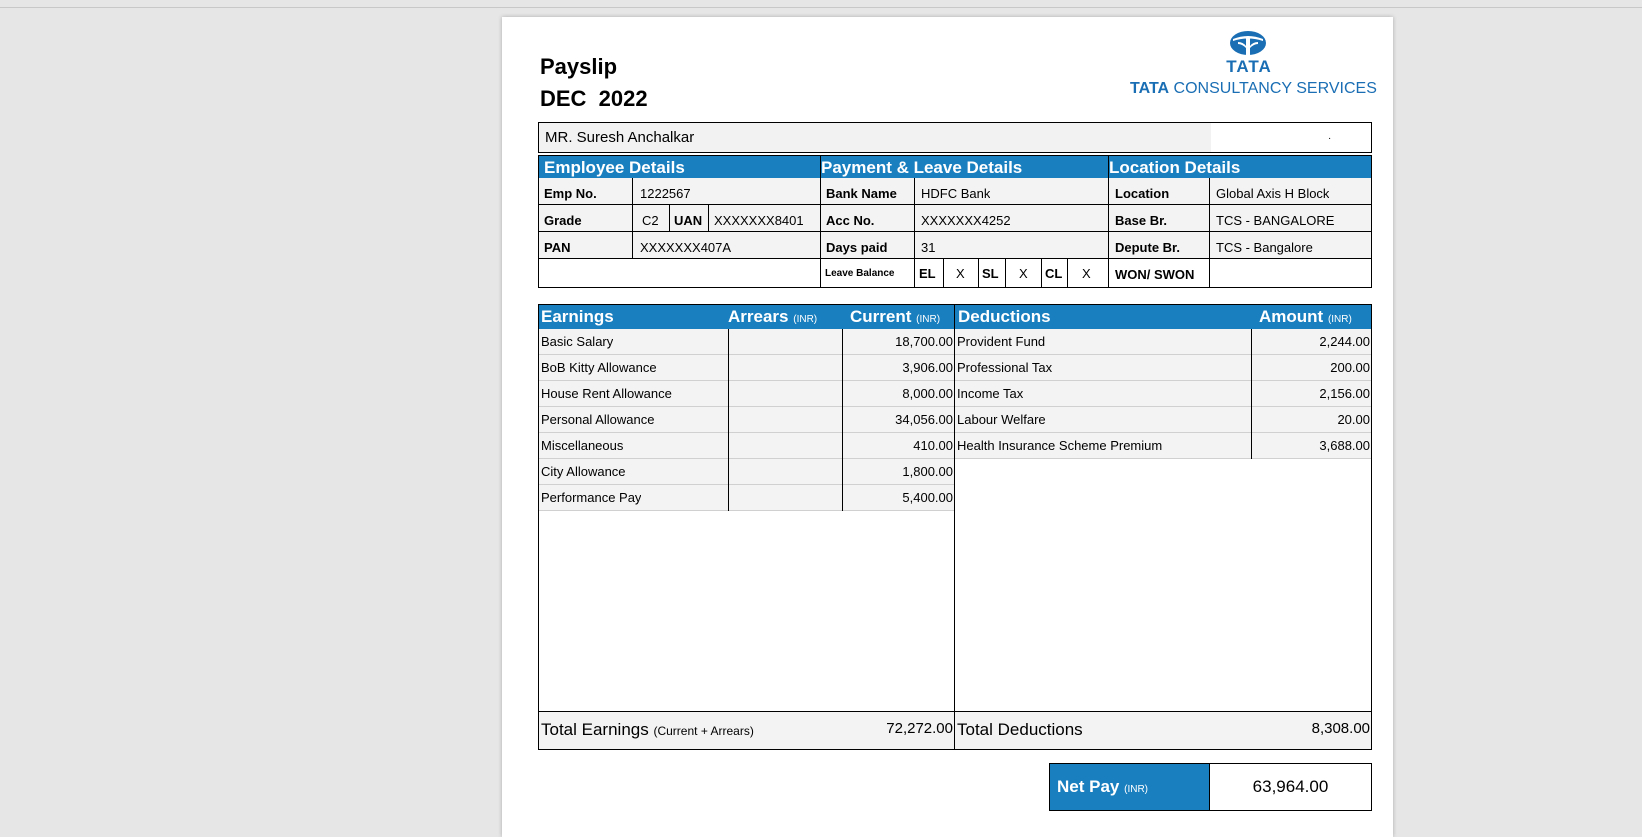 This screenshot has width=1642, height=837. I want to click on location-value: Global Axis H Block, so click(1273, 193).